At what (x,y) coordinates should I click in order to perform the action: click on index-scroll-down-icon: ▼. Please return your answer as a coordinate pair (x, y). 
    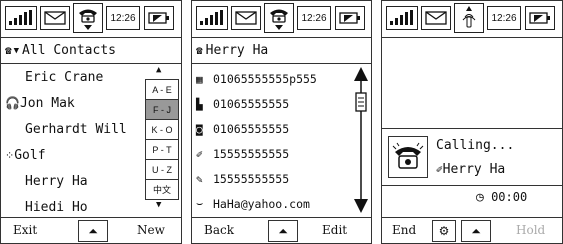
    Looking at the image, I should click on (158, 205).